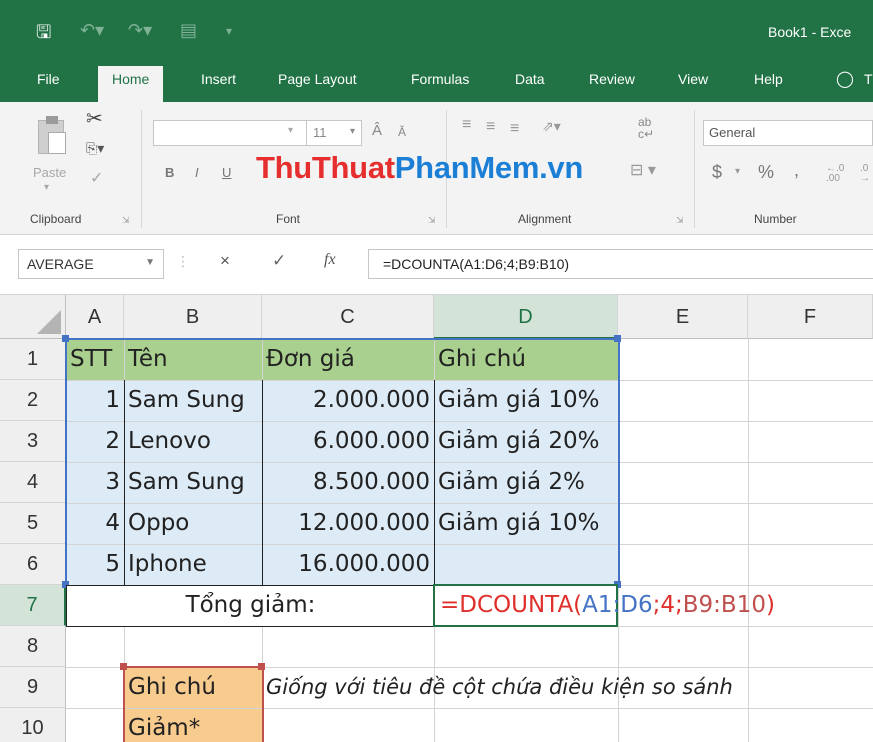  What do you see at coordinates (33, 523) in the screenshot?
I see `row-header-5: 5` at bounding box center [33, 523].